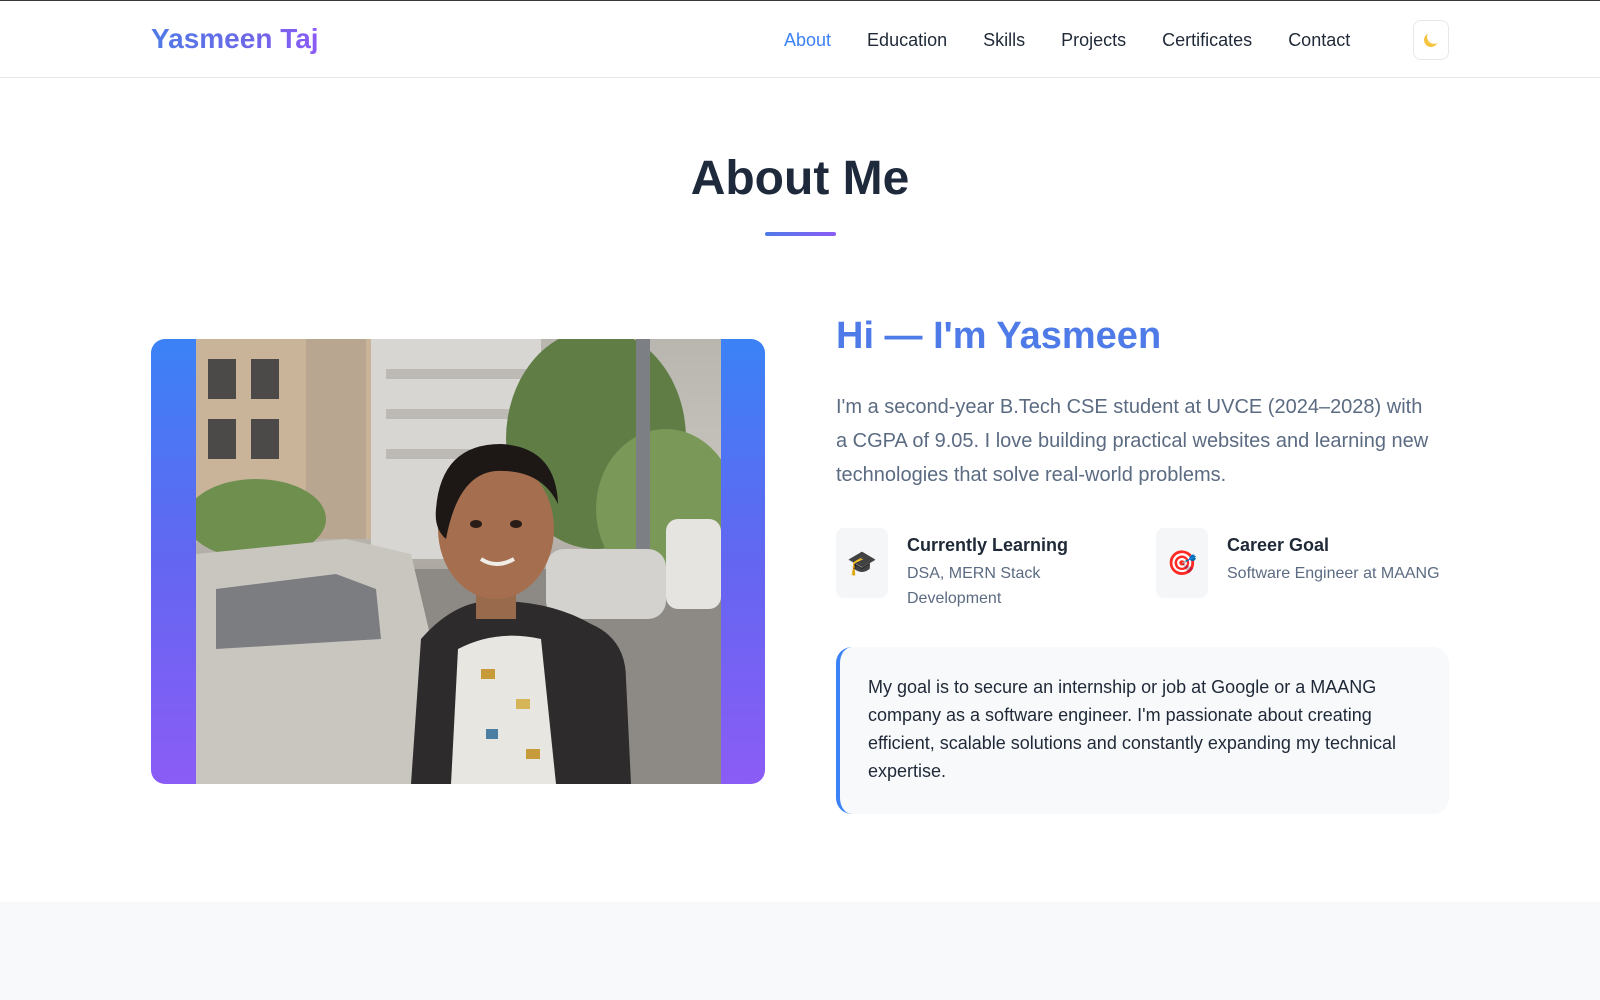 Image resolution: width=1600 pixels, height=1000 pixels. I want to click on info-card-subtitle: Software Engineer at MAANG, so click(1333, 573).